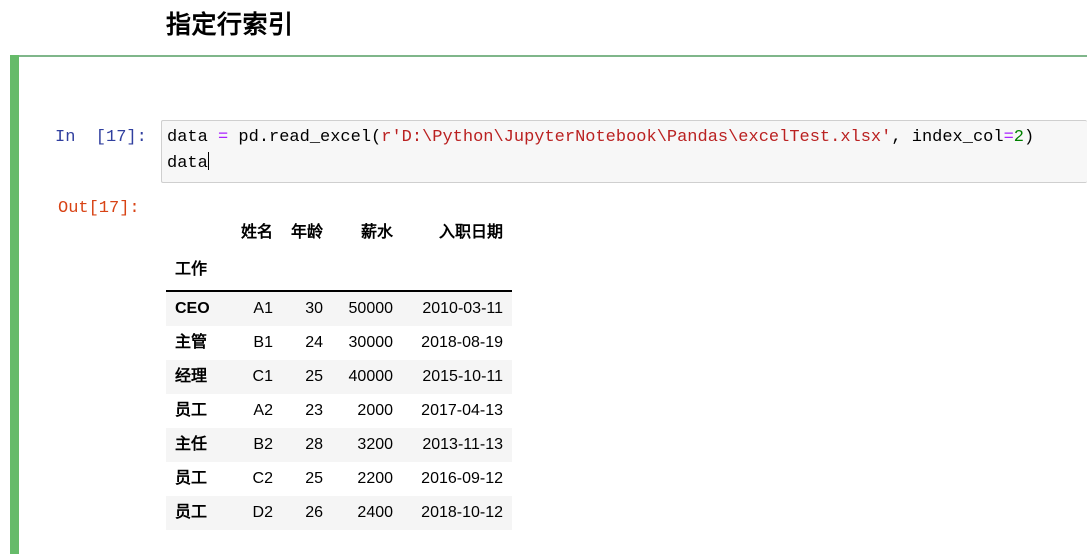 This screenshot has height=554, width=1087. I want to click on row-index-label: 主管, so click(191, 342).